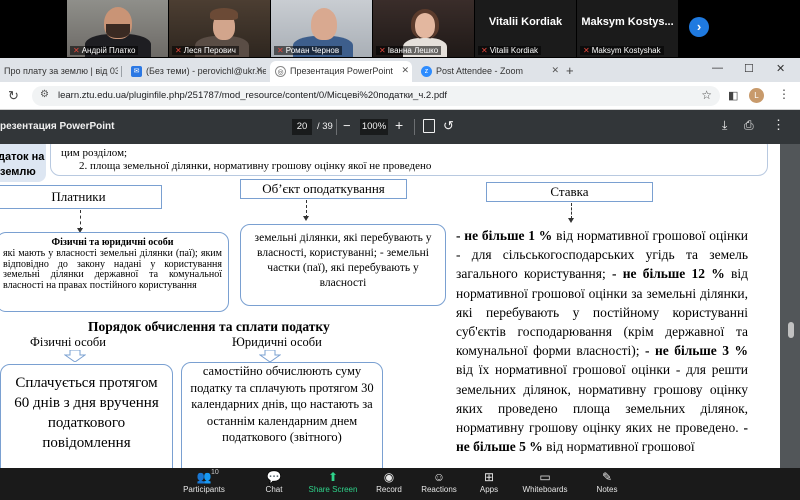 The height and width of the screenshot is (500, 800). I want to click on participant-tile: Vitalii Kordiak ✕ Vitalii Kordiak, so click(525, 28).